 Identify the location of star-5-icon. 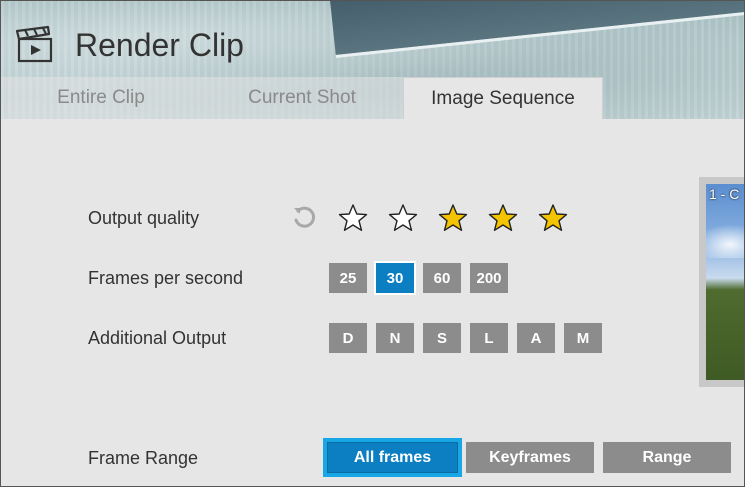
(553, 218).